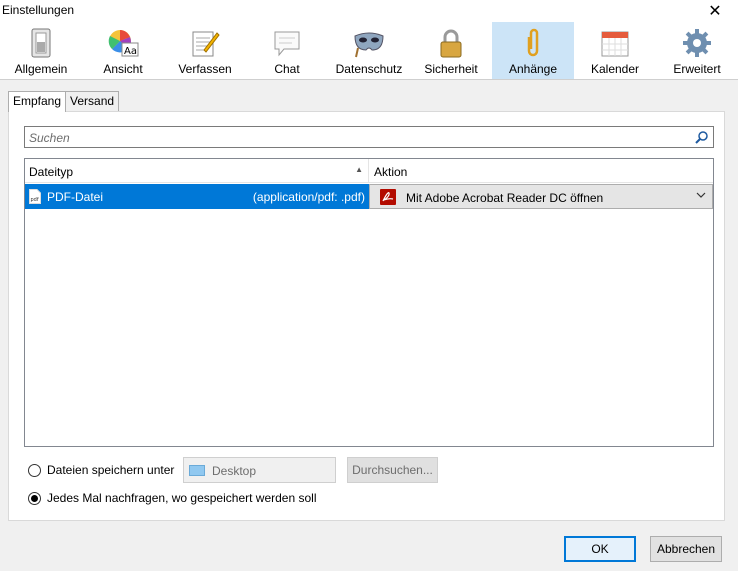  I want to click on paperclip-icon, so click(533, 43).